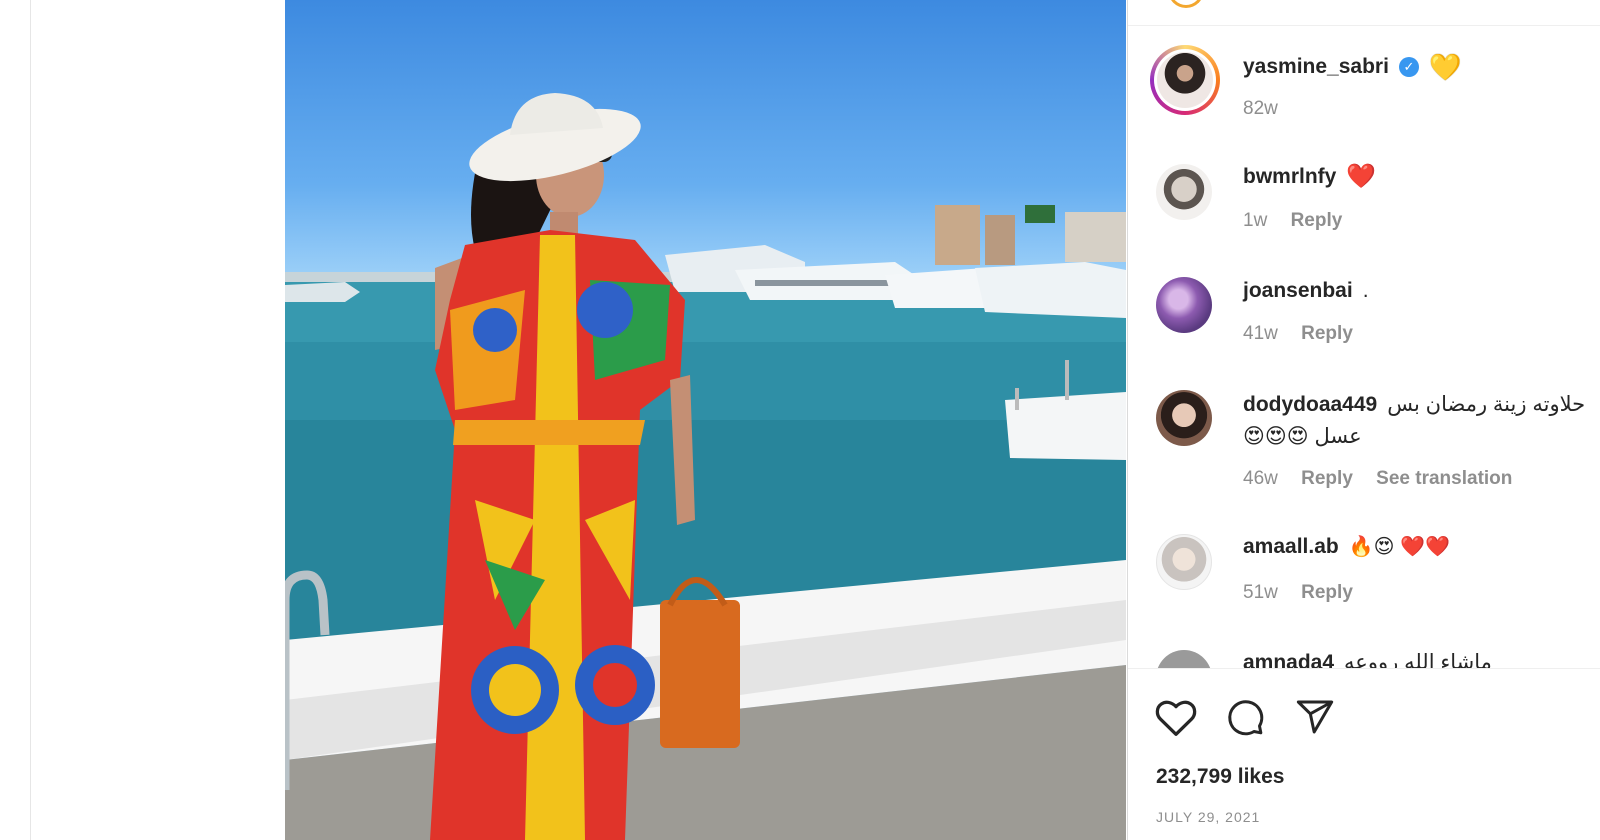  I want to click on comment-meta: 41w Reply, so click(1307, 334).